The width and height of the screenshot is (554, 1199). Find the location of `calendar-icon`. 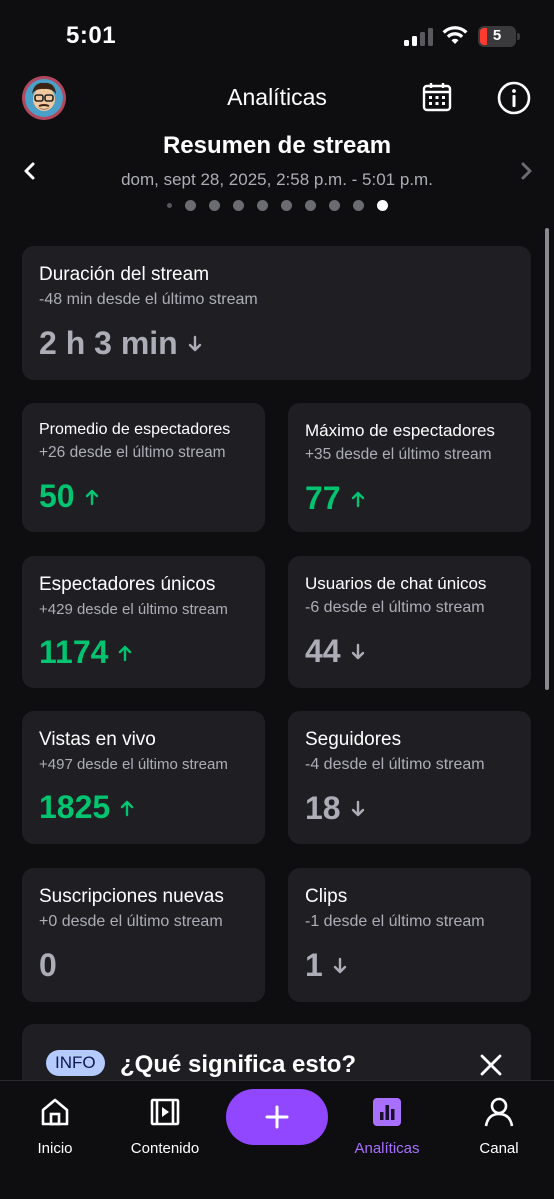

calendar-icon is located at coordinates (437, 97).